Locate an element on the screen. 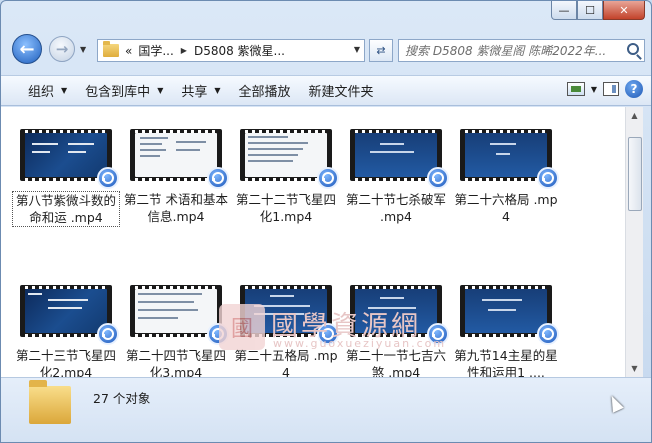 The image size is (652, 443). caption-buttons: — ☐ ✕ is located at coordinates (598, 11).